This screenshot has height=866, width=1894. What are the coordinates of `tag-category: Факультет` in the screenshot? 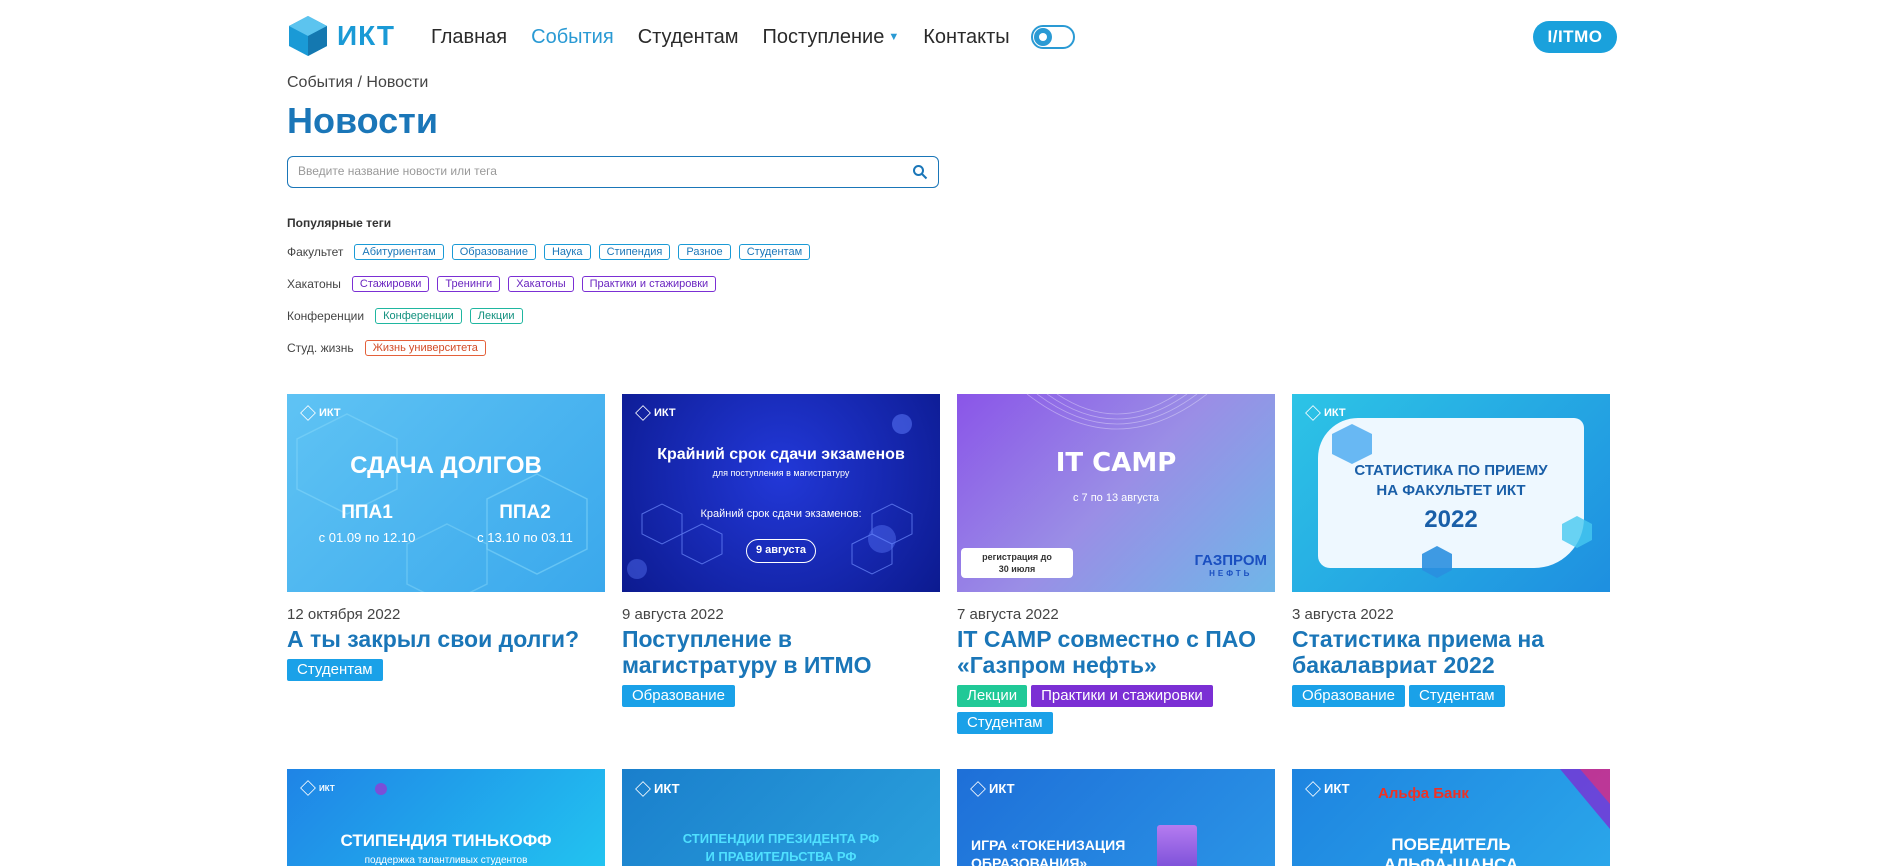 It's located at (315, 252).